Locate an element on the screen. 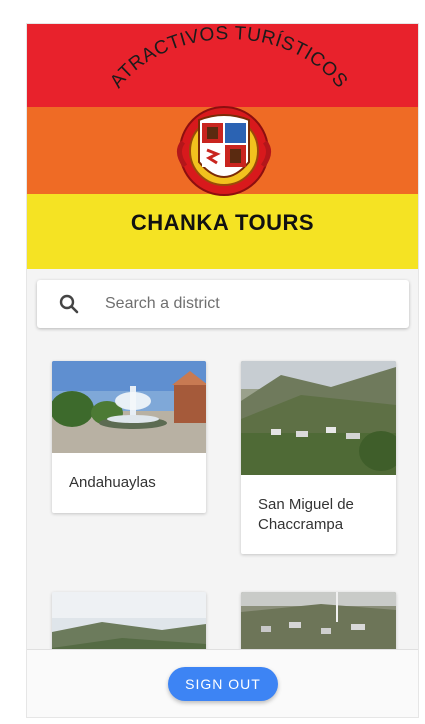 The width and height of the screenshot is (425, 724). bottom-bar: SIGN OUT is located at coordinates (222, 683).